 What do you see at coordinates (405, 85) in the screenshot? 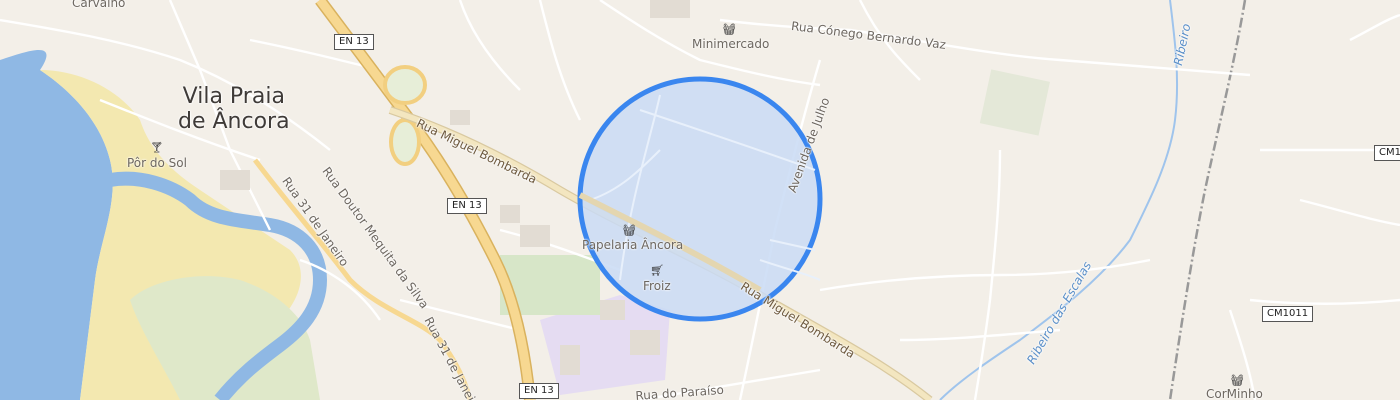
I see `roundabout` at bounding box center [405, 85].